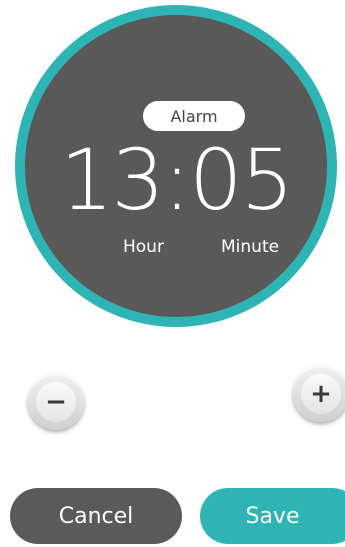 Image resolution: width=345 pixels, height=547 pixels. I want to click on minus-icon: −, so click(56, 402).